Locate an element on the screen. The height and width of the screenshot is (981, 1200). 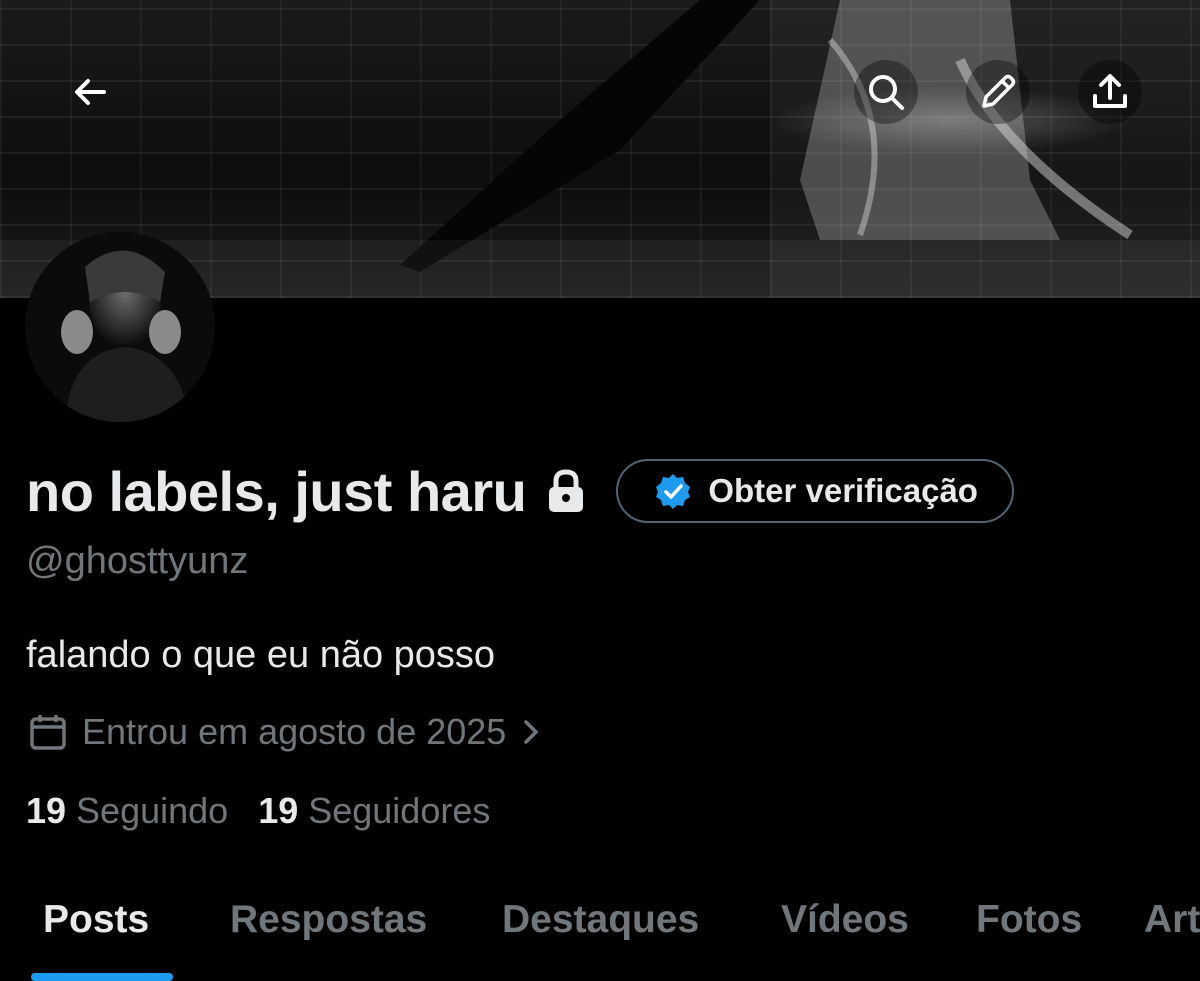
share-upload-icon is located at coordinates (1110, 91).